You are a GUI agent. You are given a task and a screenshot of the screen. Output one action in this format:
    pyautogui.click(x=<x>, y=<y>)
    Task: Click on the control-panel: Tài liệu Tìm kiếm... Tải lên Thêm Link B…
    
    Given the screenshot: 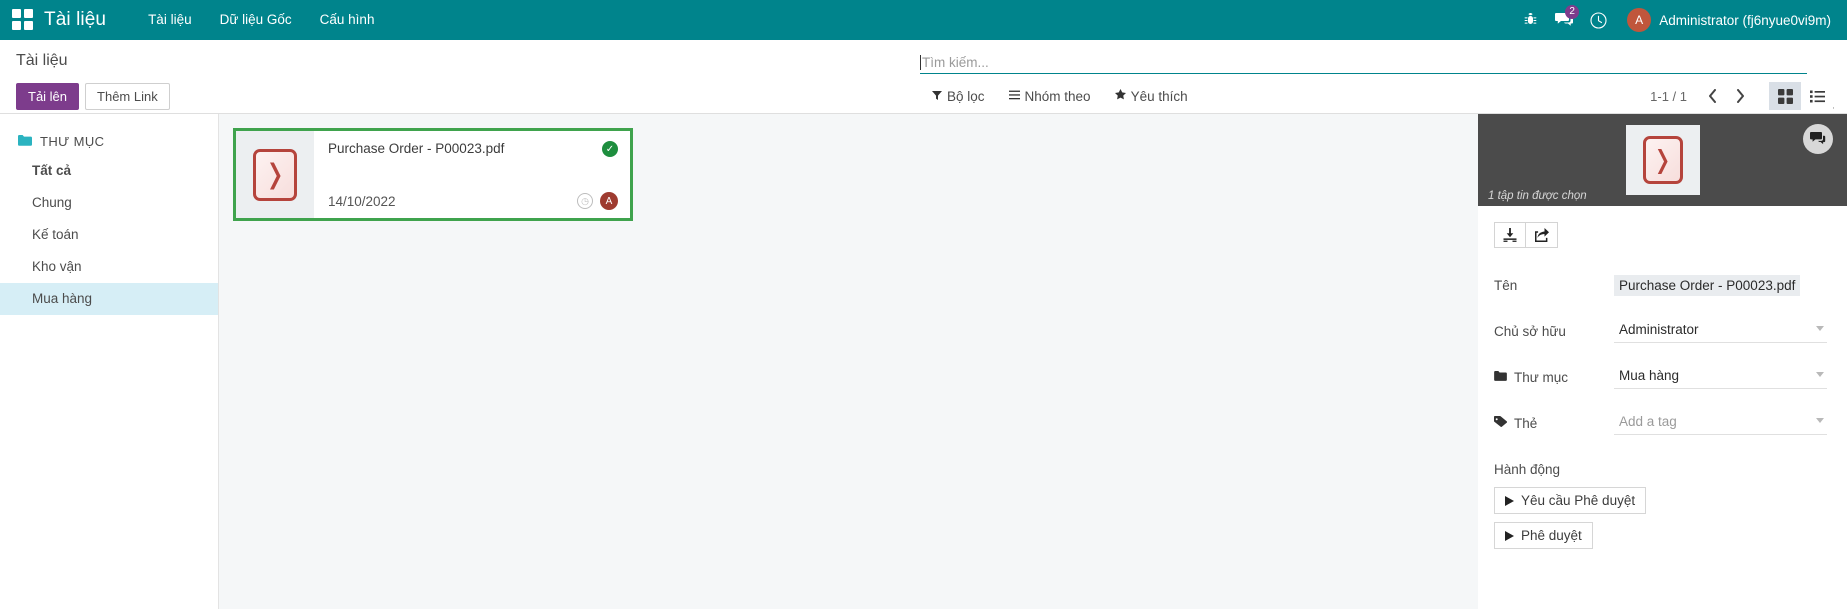 What is the action you would take?
    pyautogui.click(x=923, y=77)
    